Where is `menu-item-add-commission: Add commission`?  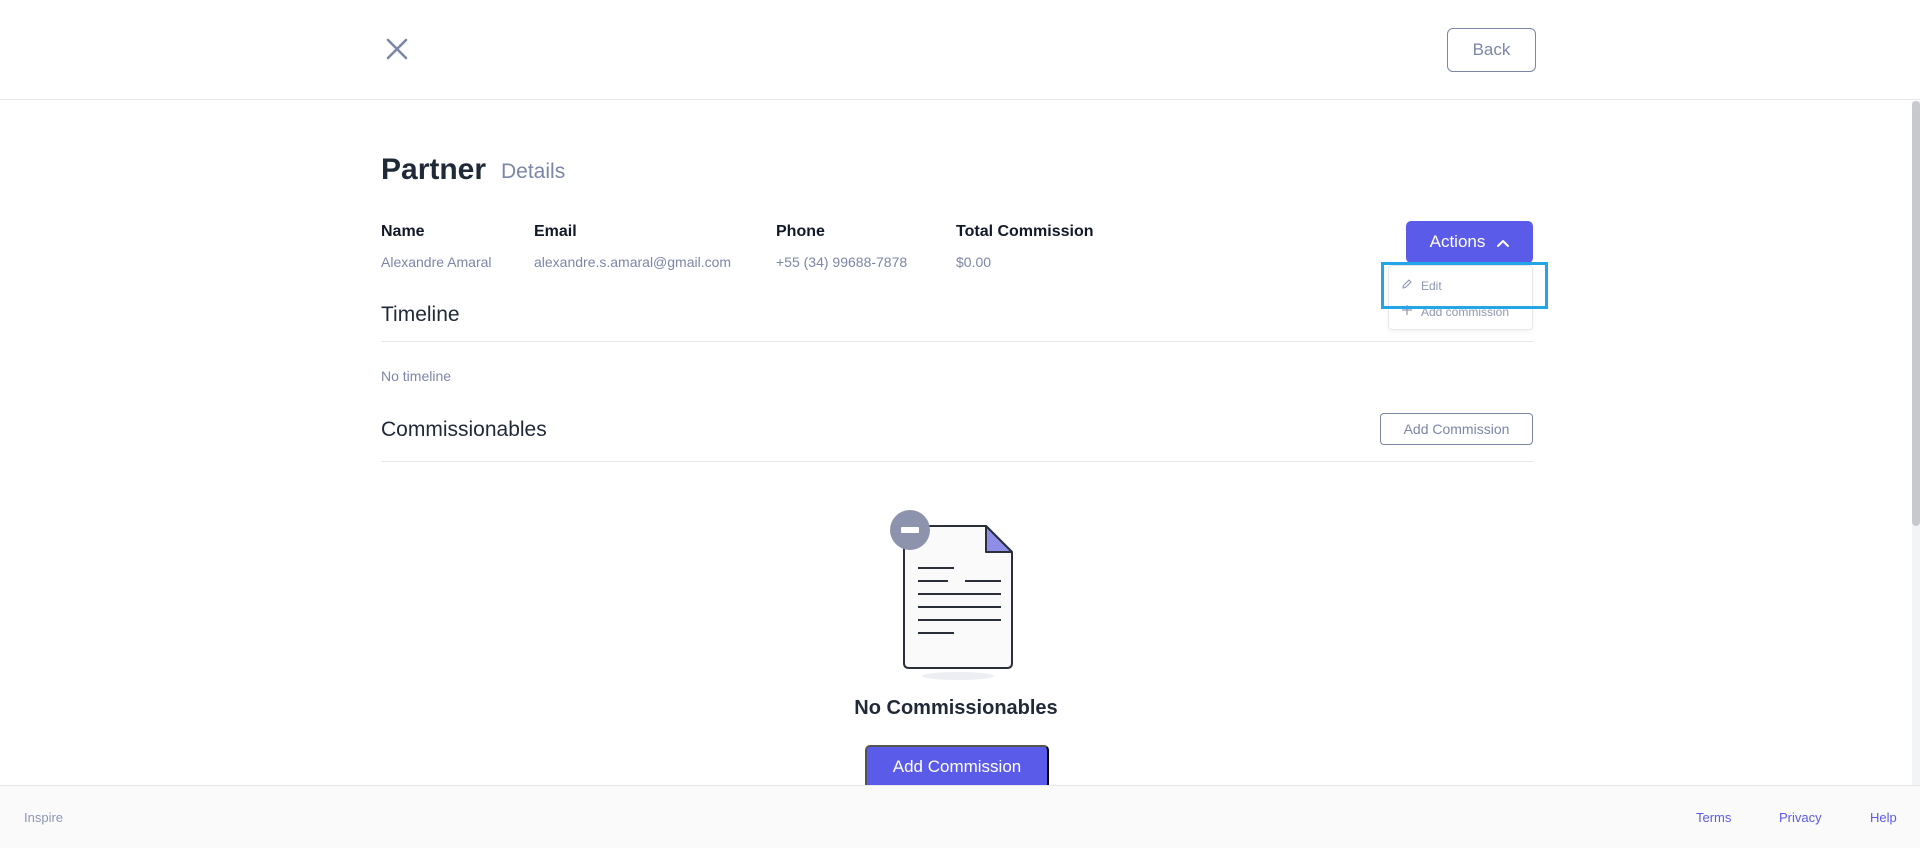
menu-item-add-commission: Add commission is located at coordinates (1455, 311).